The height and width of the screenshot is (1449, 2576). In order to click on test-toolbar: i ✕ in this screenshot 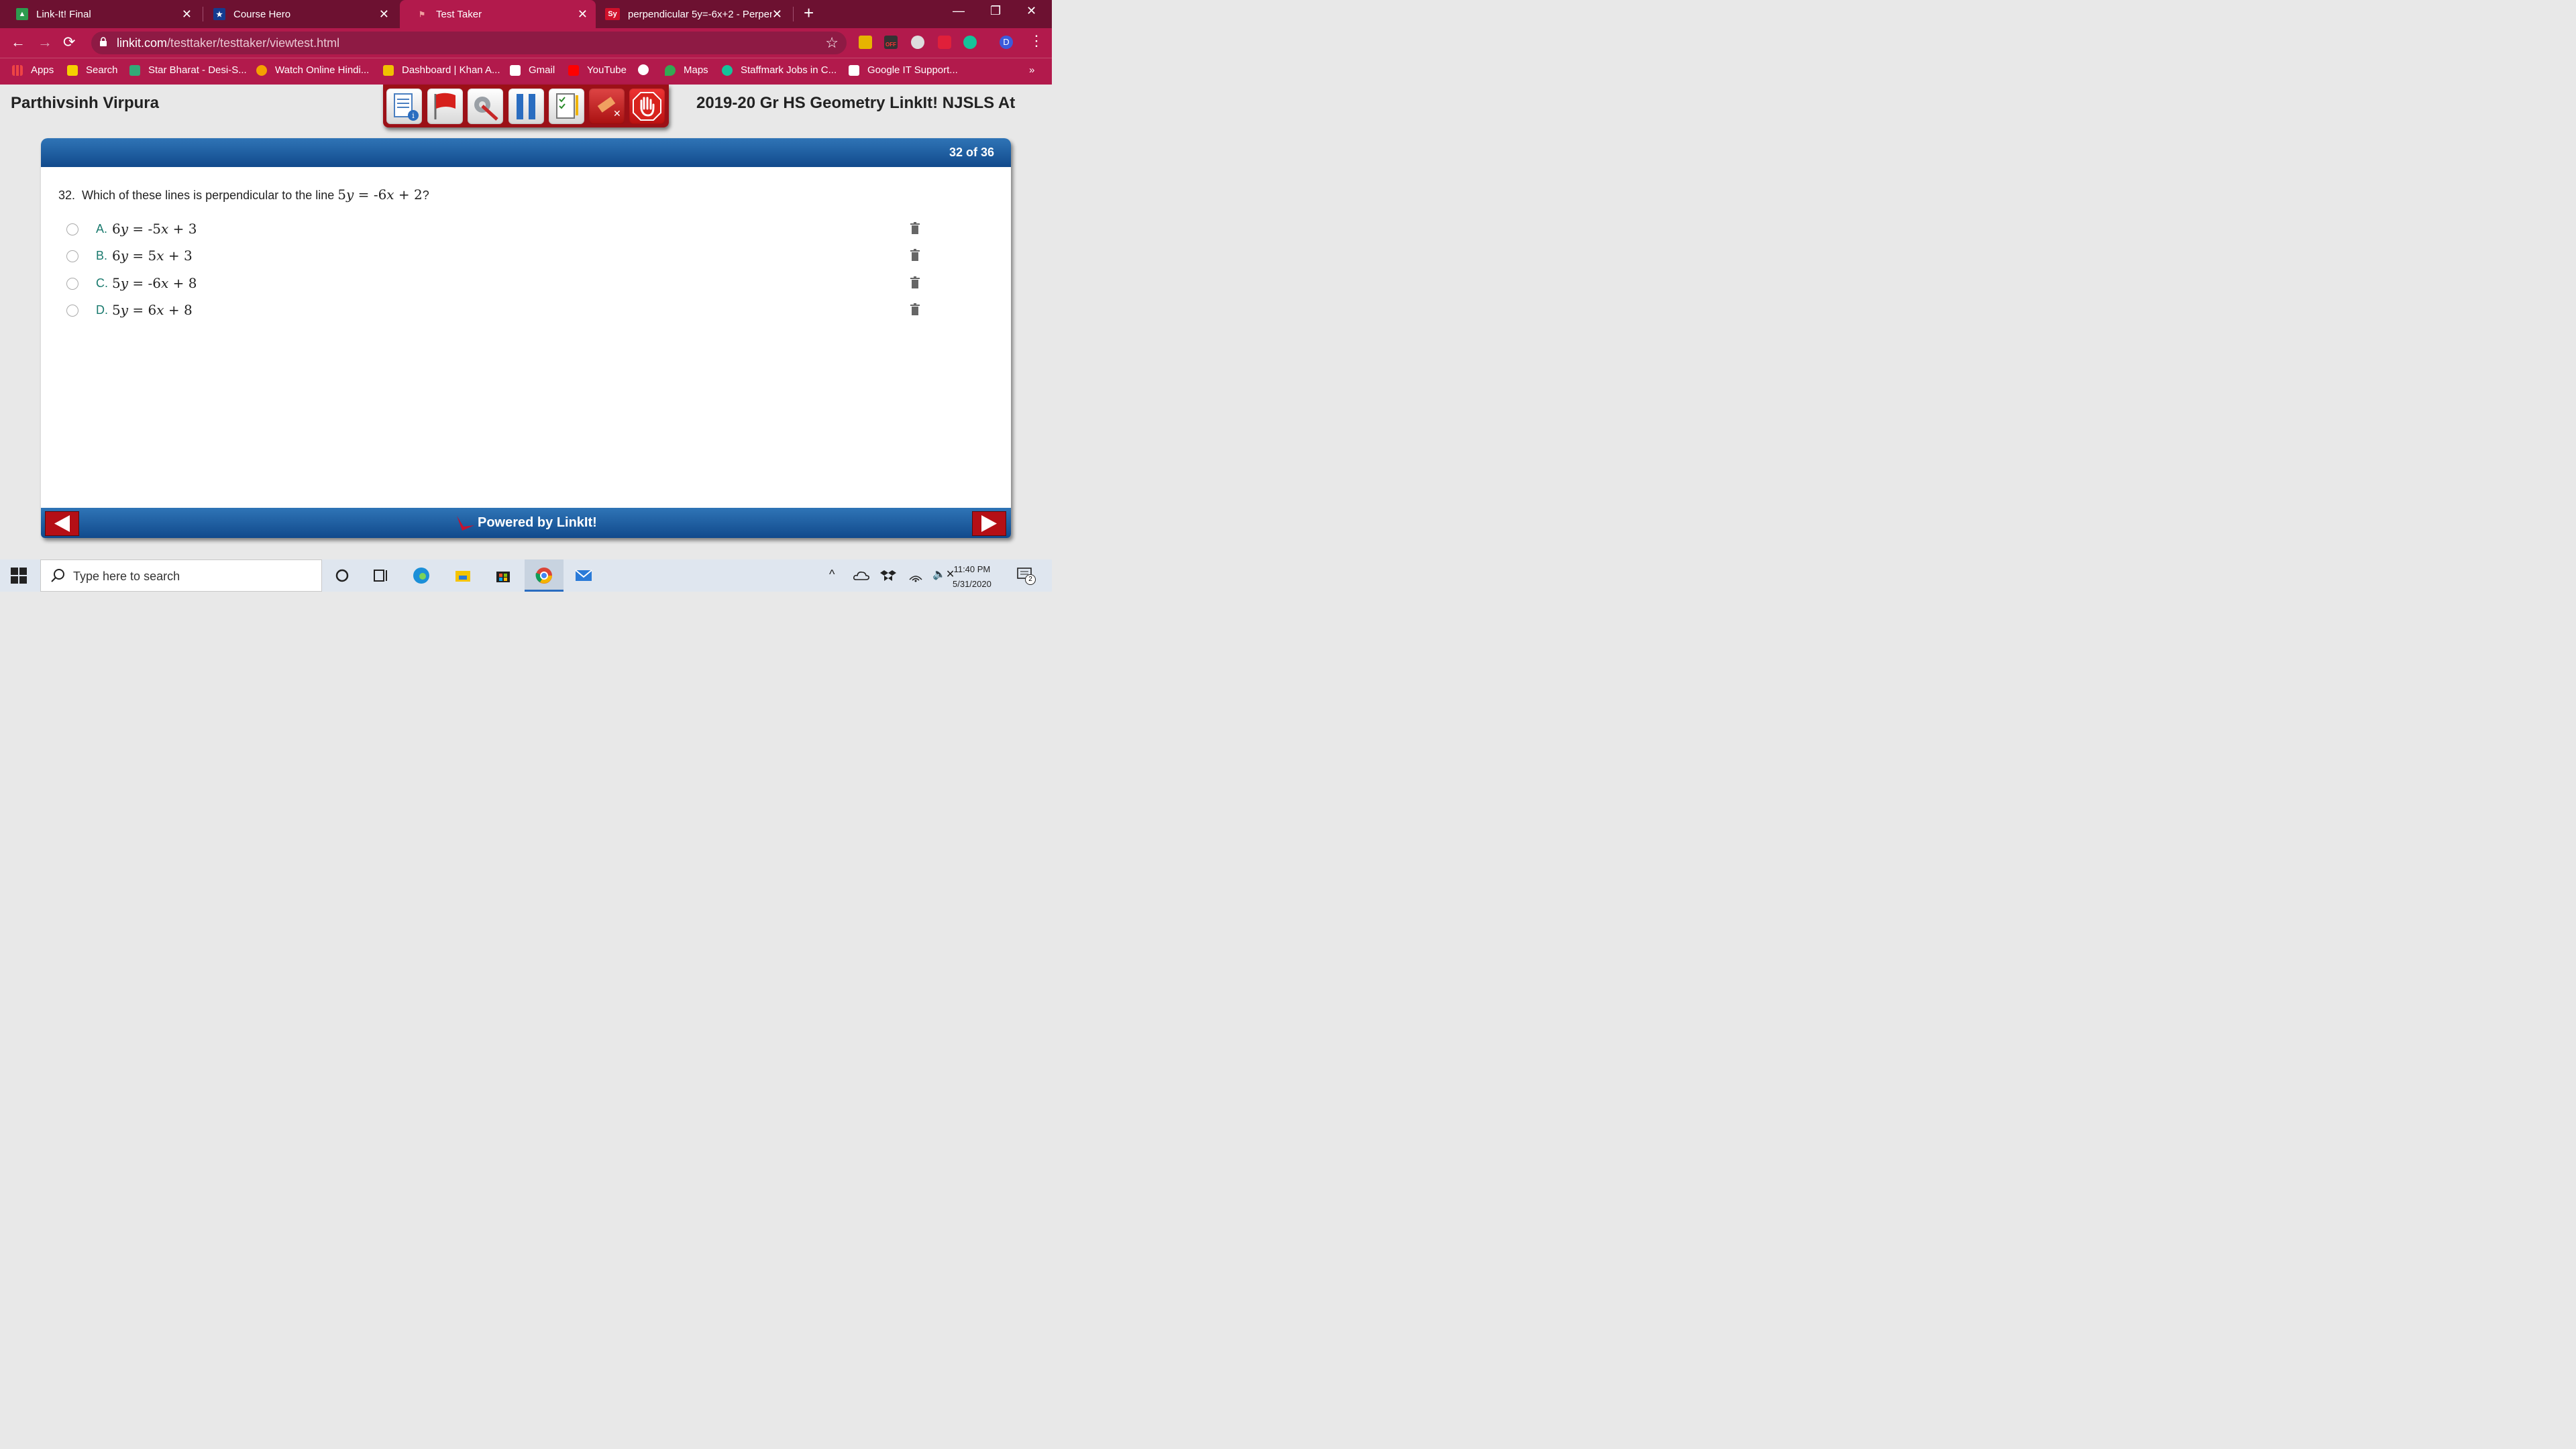, I will do `click(526, 106)`.